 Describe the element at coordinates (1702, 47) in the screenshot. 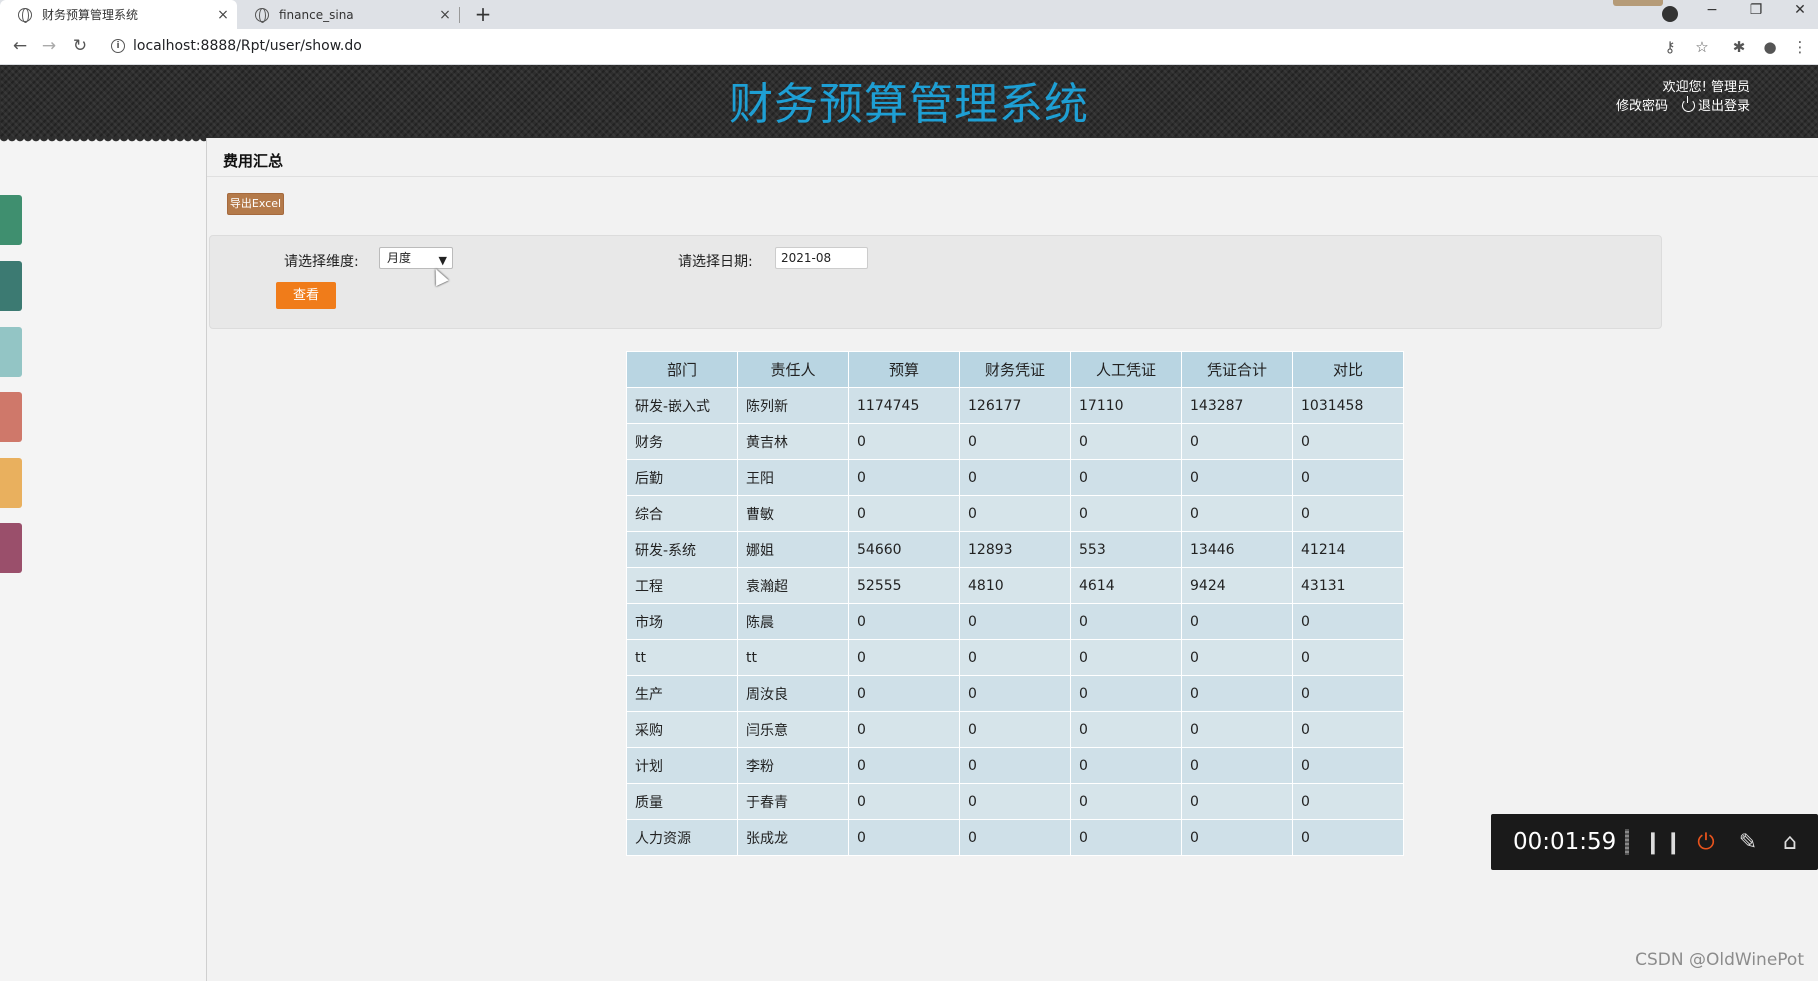

I see `star-icon: ☆` at that location.